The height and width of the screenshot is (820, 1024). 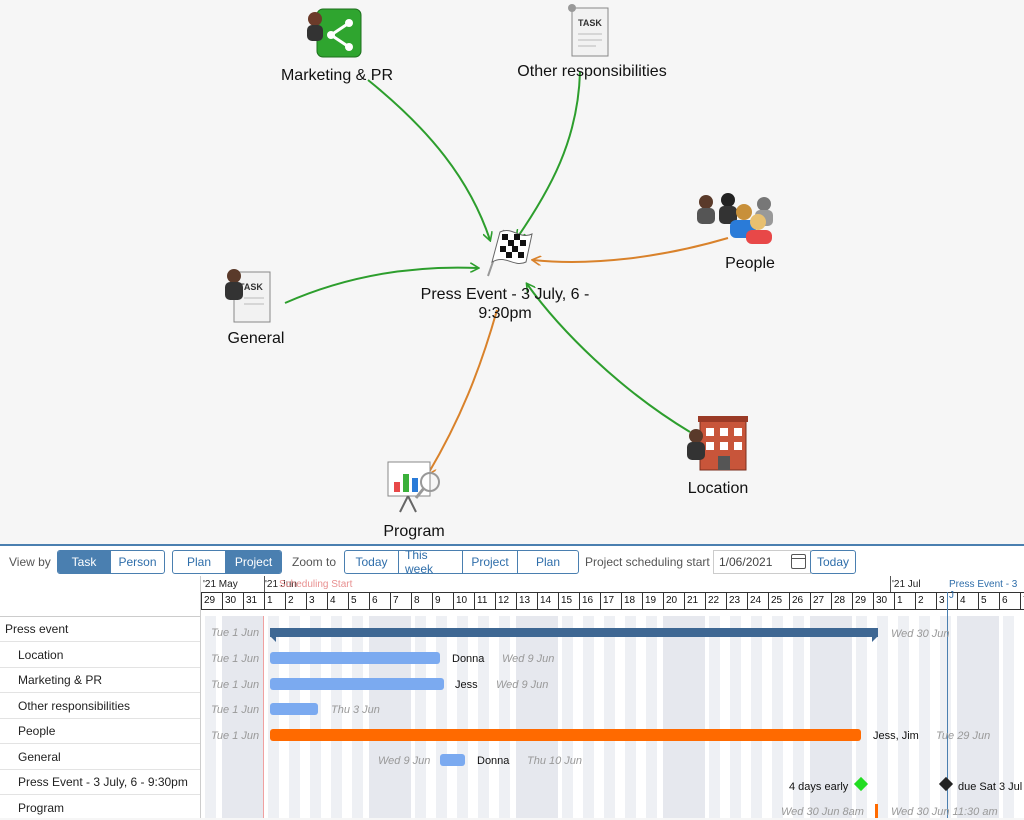 I want to click on node-marketing-label: Marketing & PR, so click(x=337, y=75).